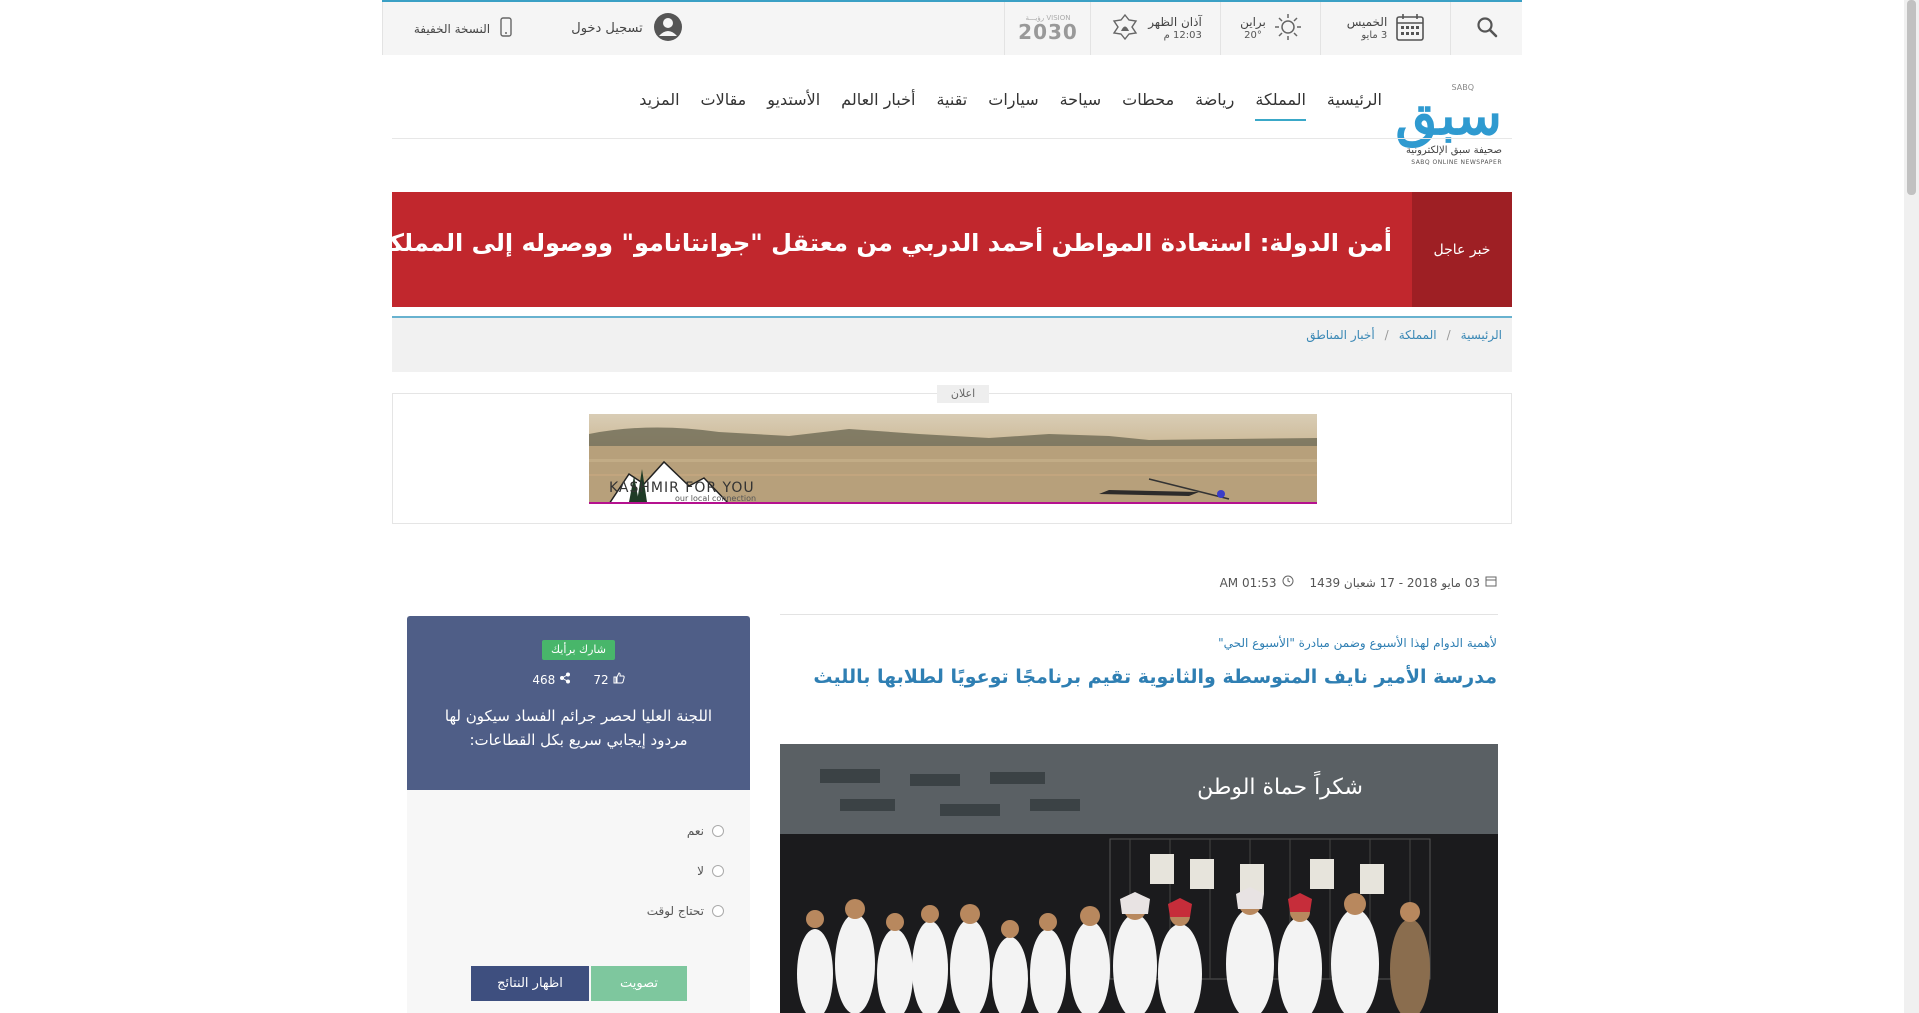  I want to click on poll-option-label: نعم, so click(695, 831).